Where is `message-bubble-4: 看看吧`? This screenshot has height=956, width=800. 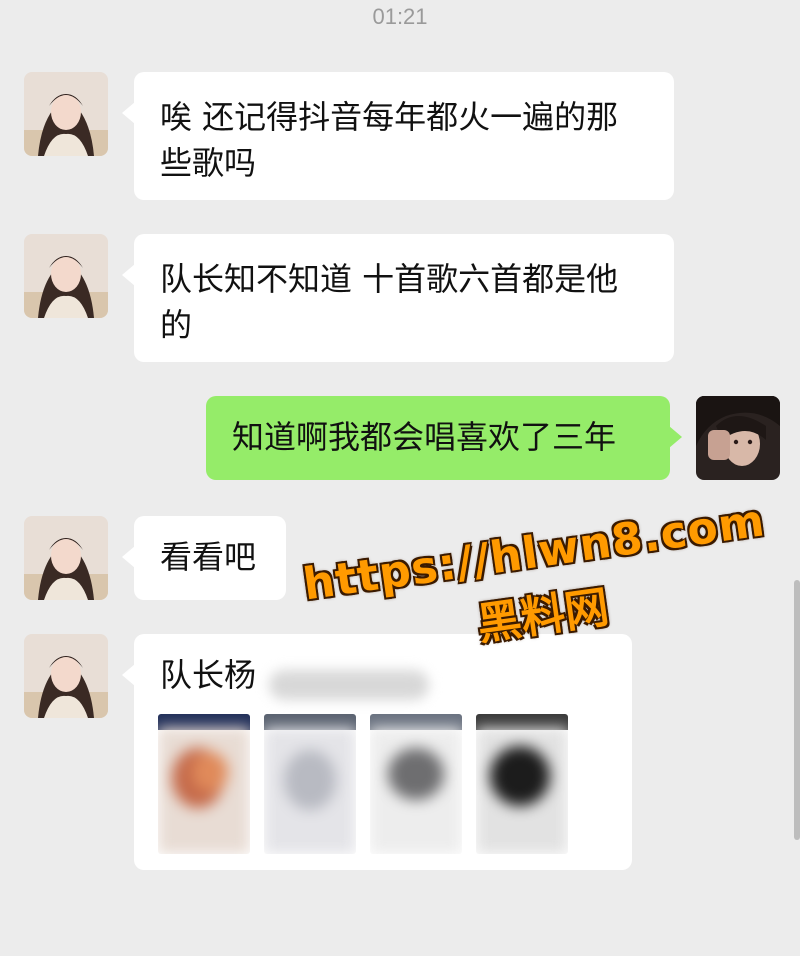 message-bubble-4: 看看吧 is located at coordinates (204, 558).